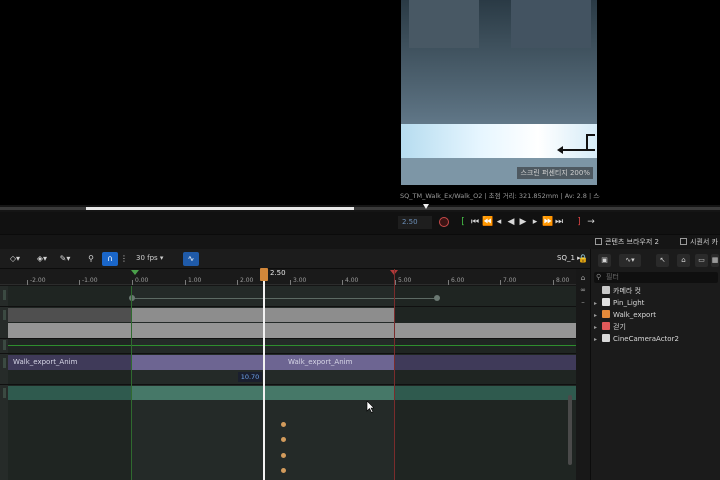 The height and width of the screenshot is (480, 720). Describe the element at coordinates (583, 290) in the screenshot. I see `link-icon: ∞` at that location.